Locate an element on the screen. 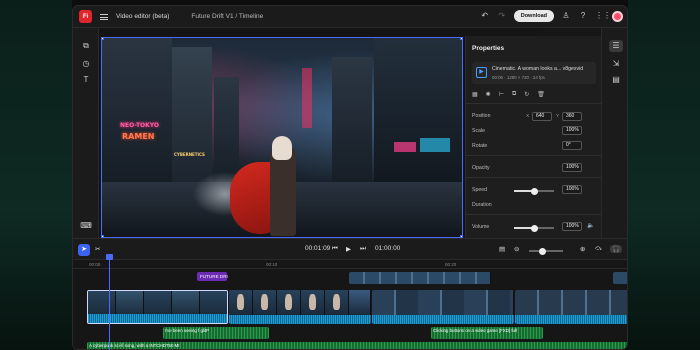  zoom-slider is located at coordinates (546, 251).